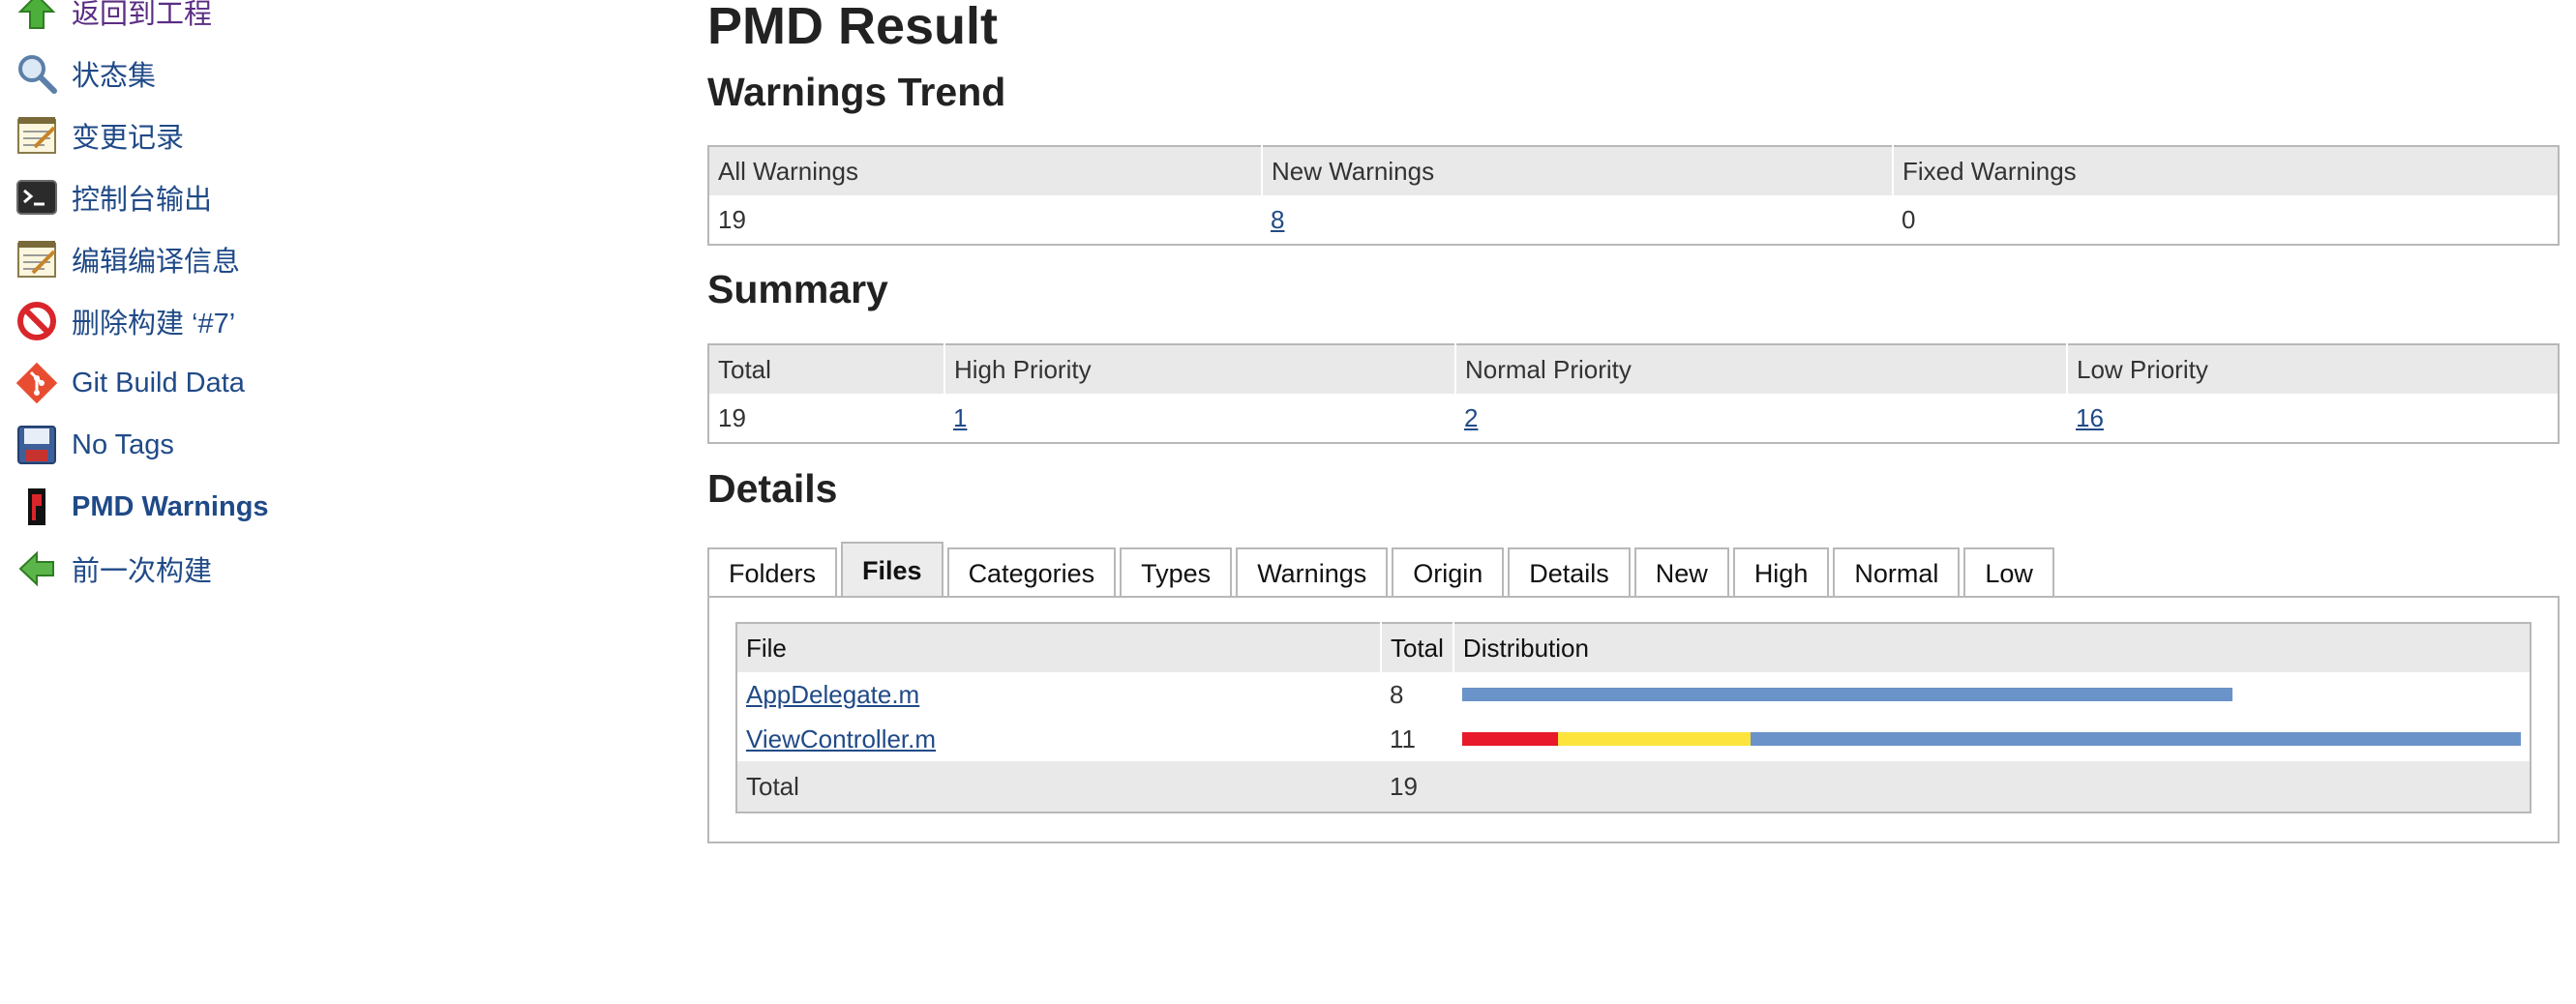 The height and width of the screenshot is (1004, 2576). Describe the element at coordinates (1781, 572) in the screenshot. I see `tab-high: High` at that location.